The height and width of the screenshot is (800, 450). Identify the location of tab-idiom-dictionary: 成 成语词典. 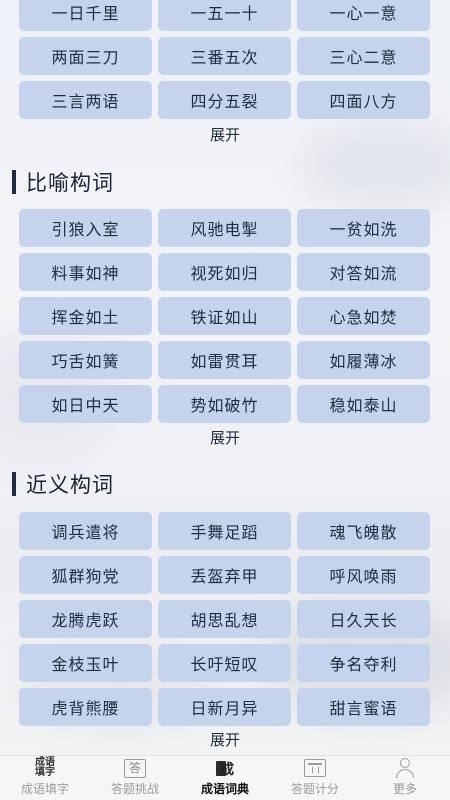
(225, 778).